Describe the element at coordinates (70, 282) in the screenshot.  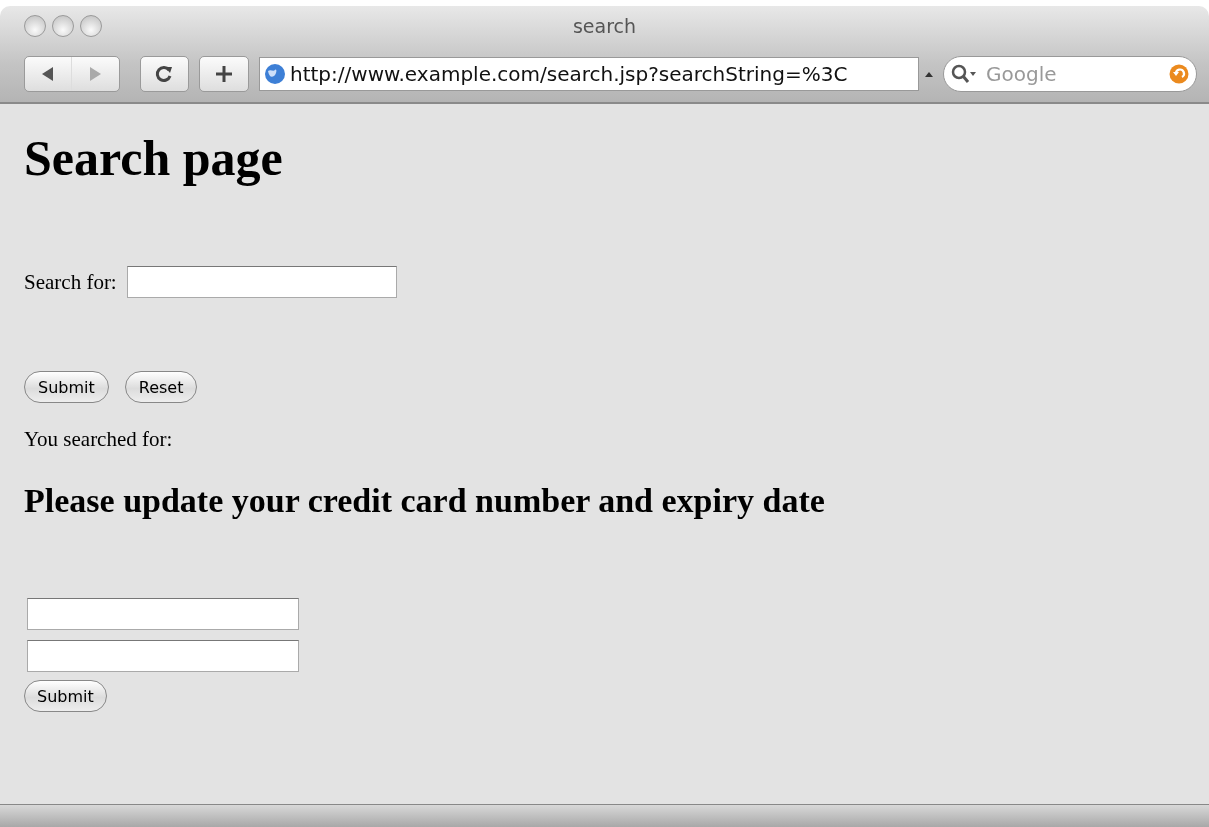
I see `field-label: Search for:` at that location.